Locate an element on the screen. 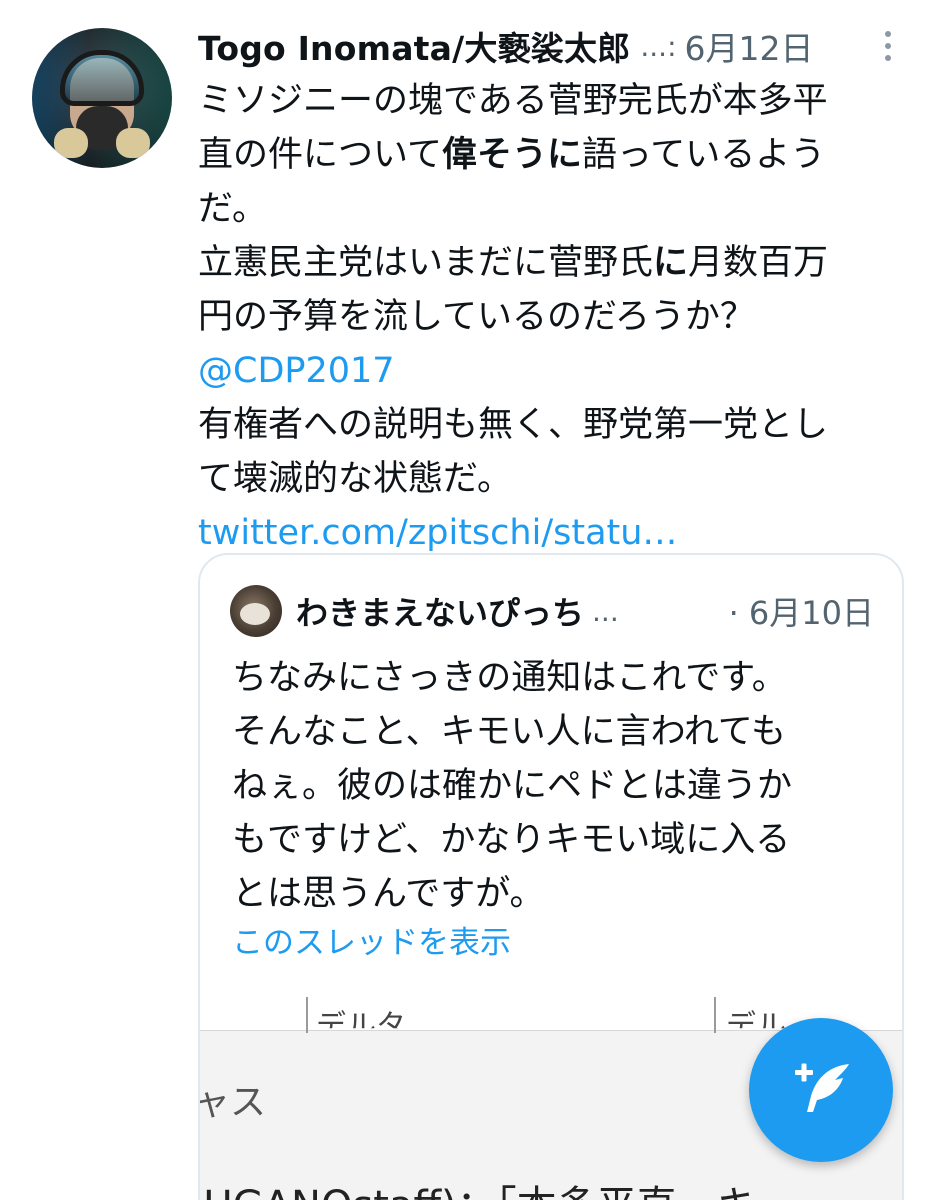  tweet-line: ミソジニーの塊である菅野完氏が本多平 is located at coordinates (513, 101).